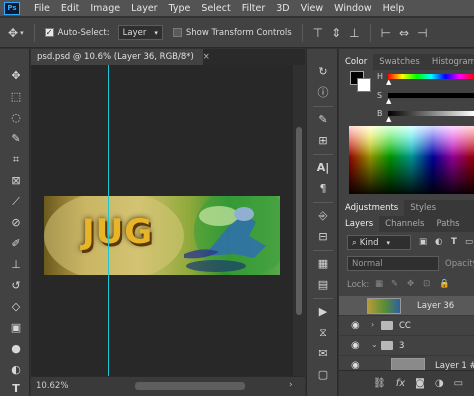  What do you see at coordinates (70, 8) in the screenshot?
I see `menu-edit: Edit` at bounding box center [70, 8].